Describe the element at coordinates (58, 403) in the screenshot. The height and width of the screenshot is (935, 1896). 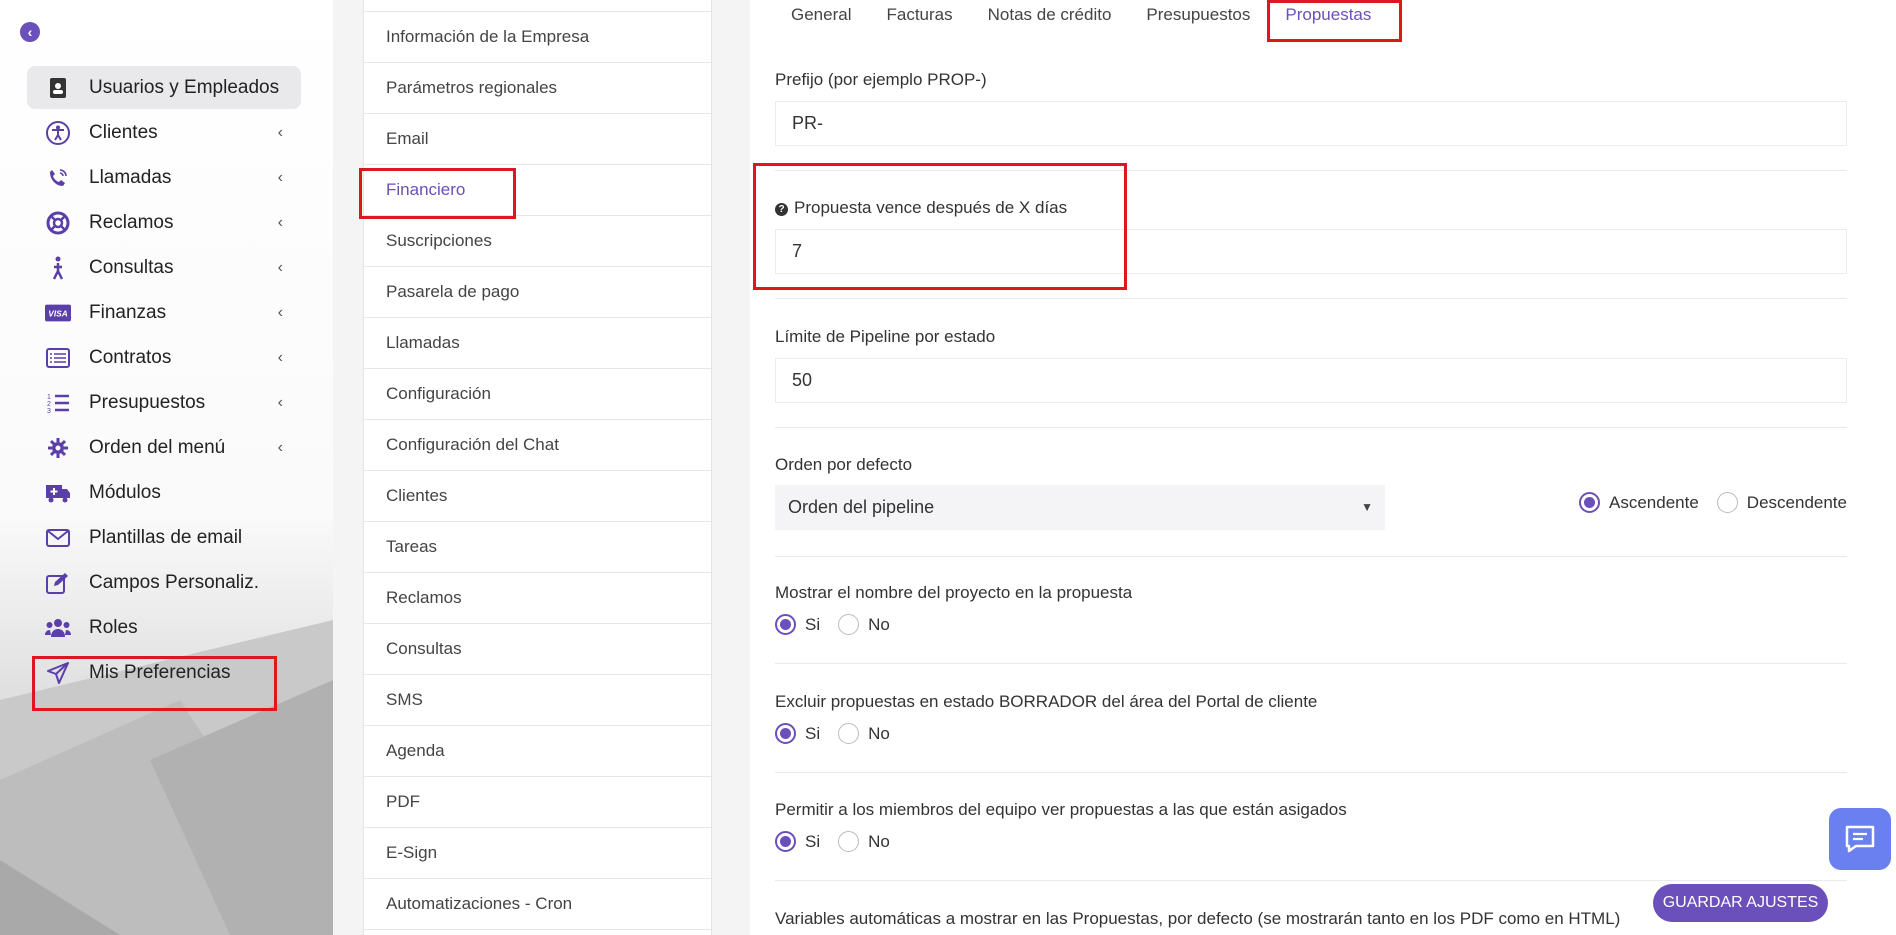
I see `numbered-list-icon: 123` at that location.